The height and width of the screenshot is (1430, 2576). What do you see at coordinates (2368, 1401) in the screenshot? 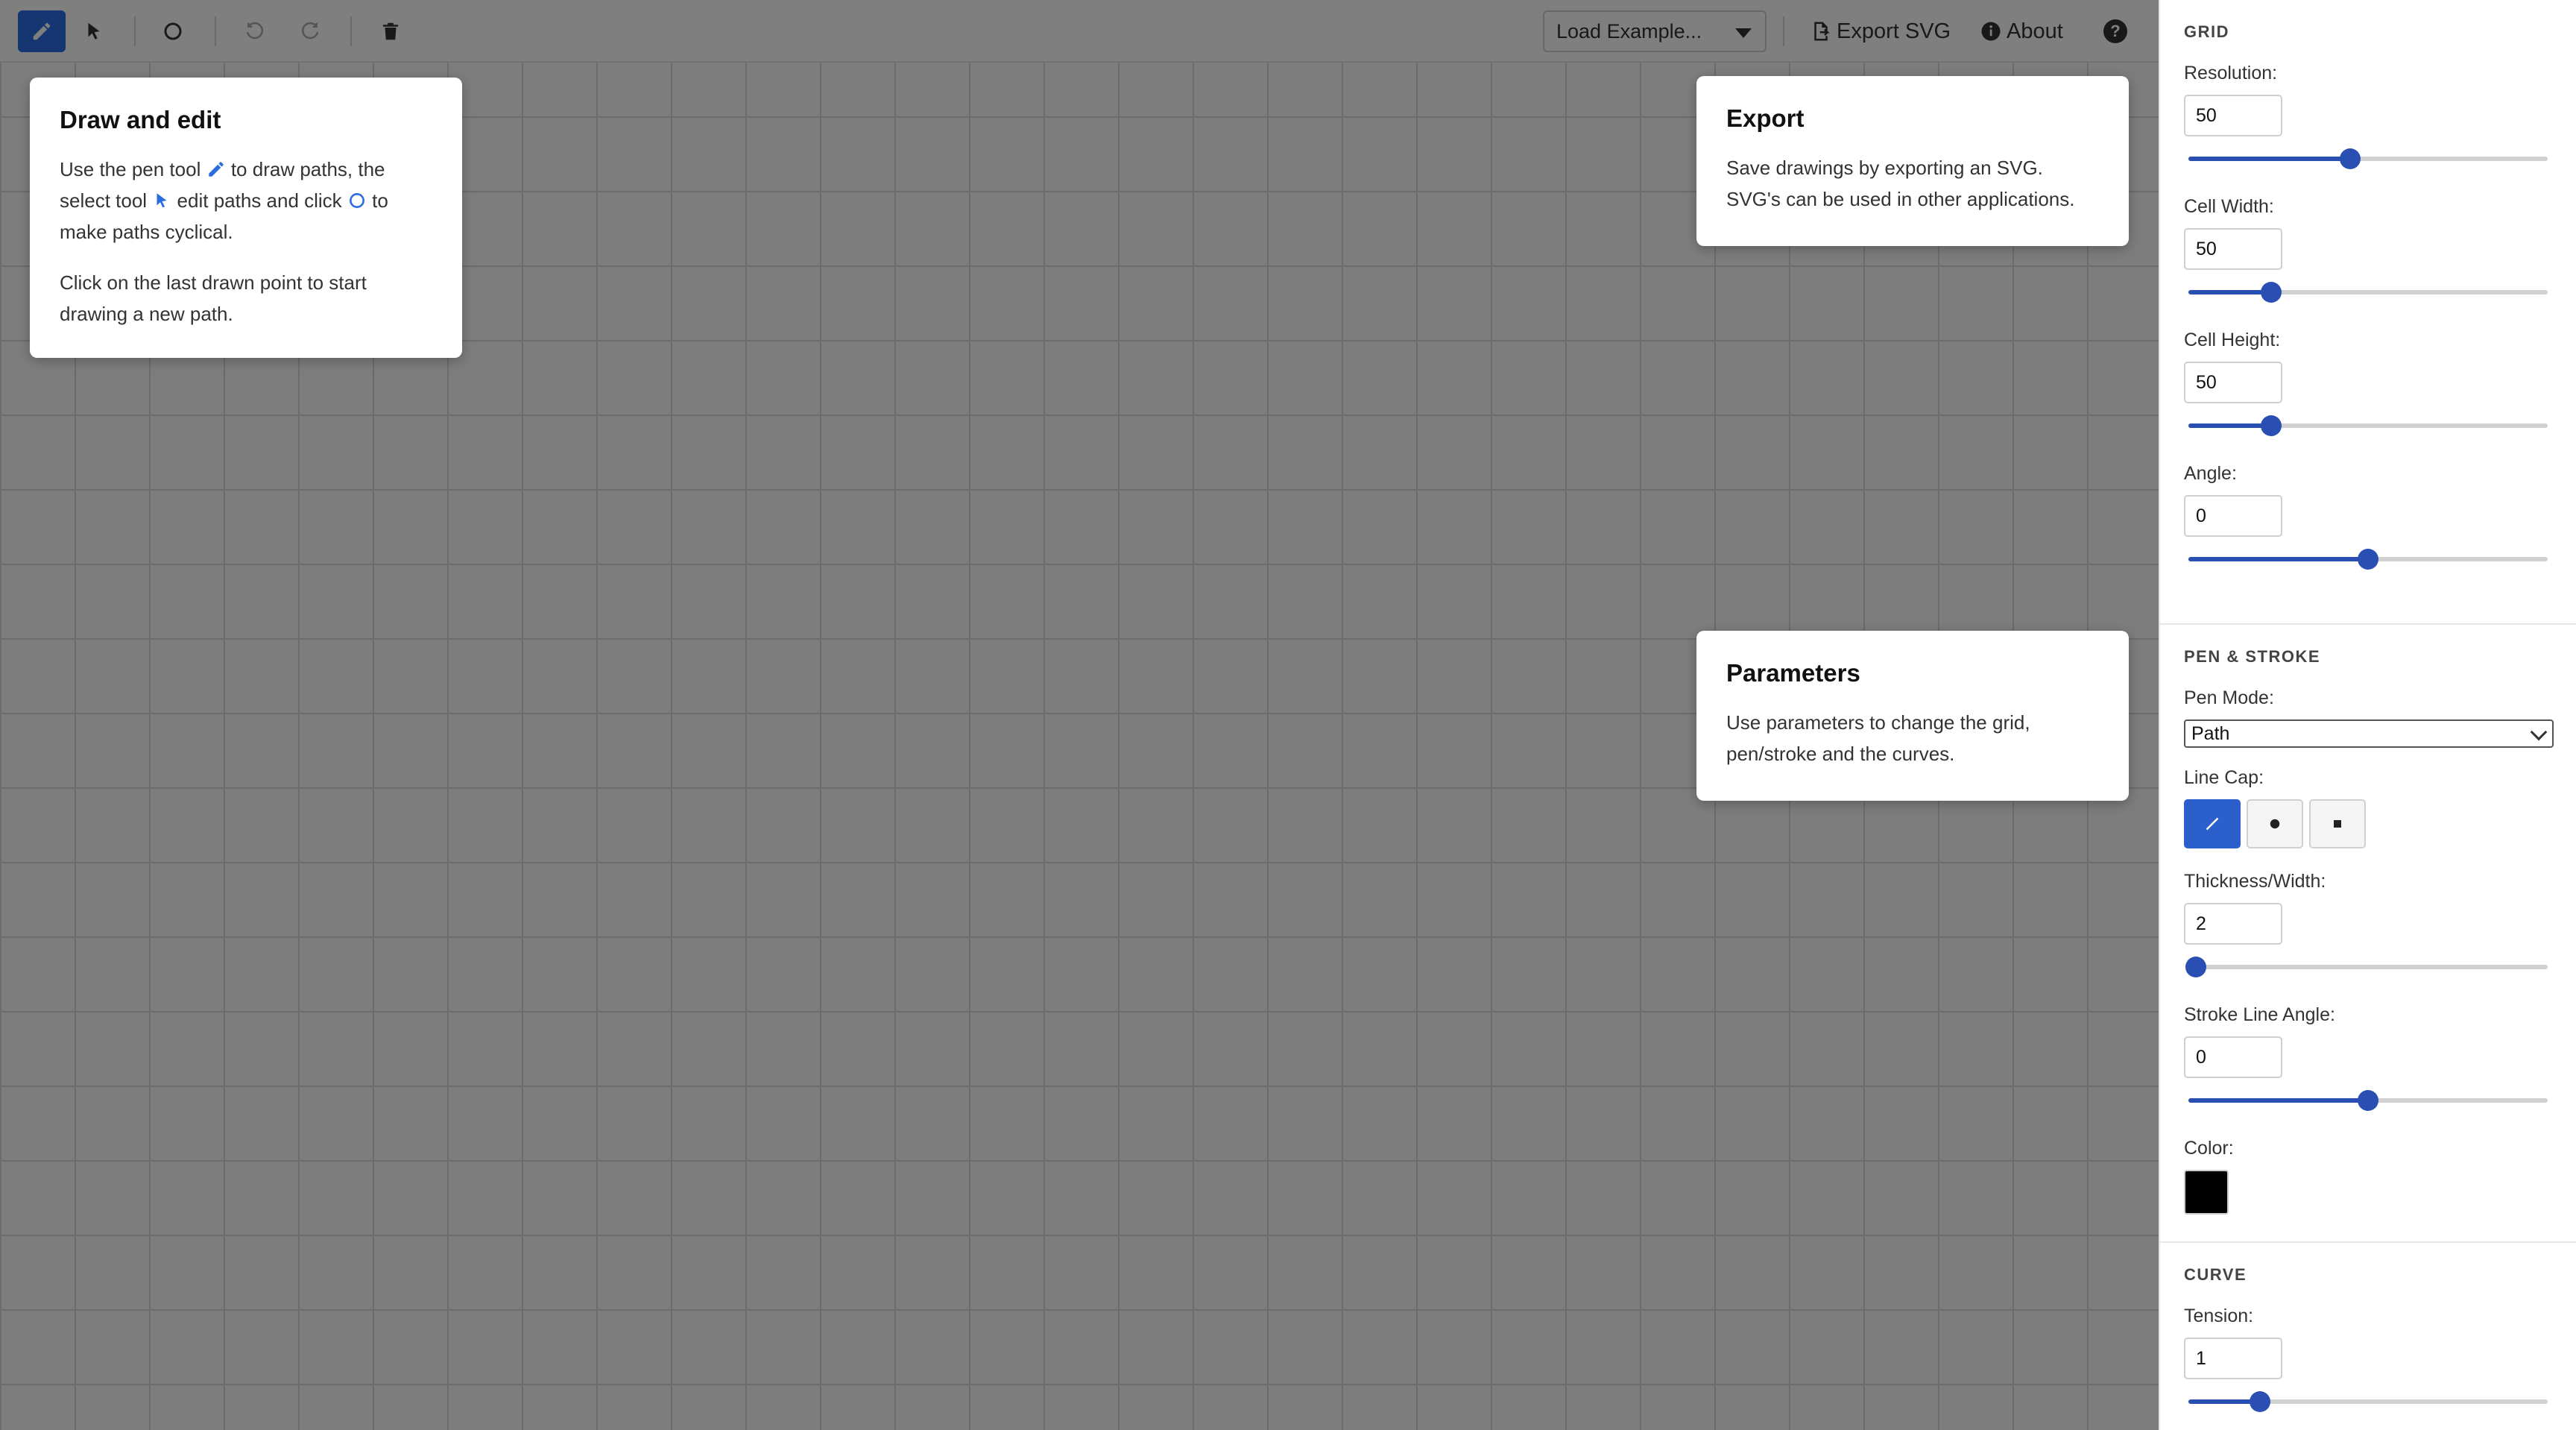
I see `tension-slider` at bounding box center [2368, 1401].